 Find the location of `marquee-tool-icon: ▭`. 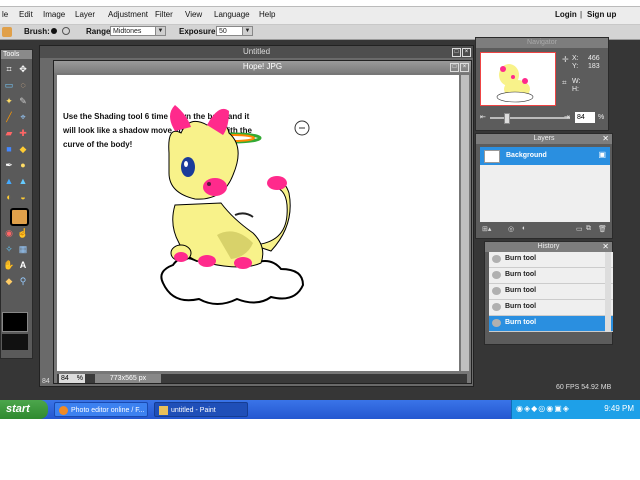

marquee-tool-icon: ▭ is located at coordinates (9, 85).